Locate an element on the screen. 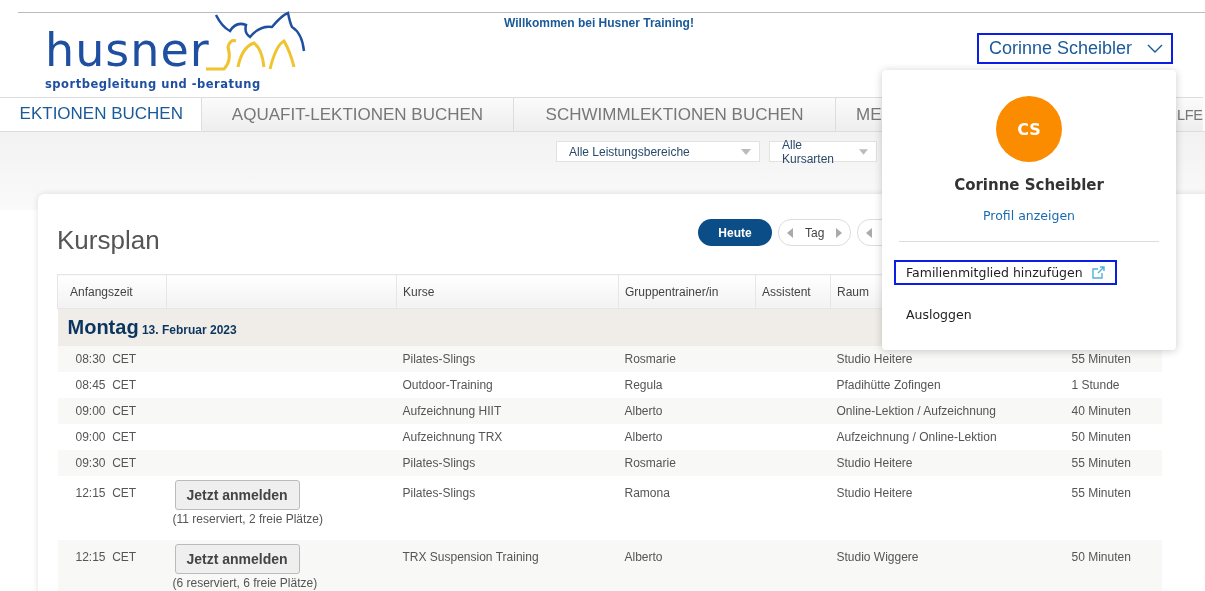 The image size is (1205, 591). table-cell: Aufzeichnung / Online-Lektion is located at coordinates (948, 437).